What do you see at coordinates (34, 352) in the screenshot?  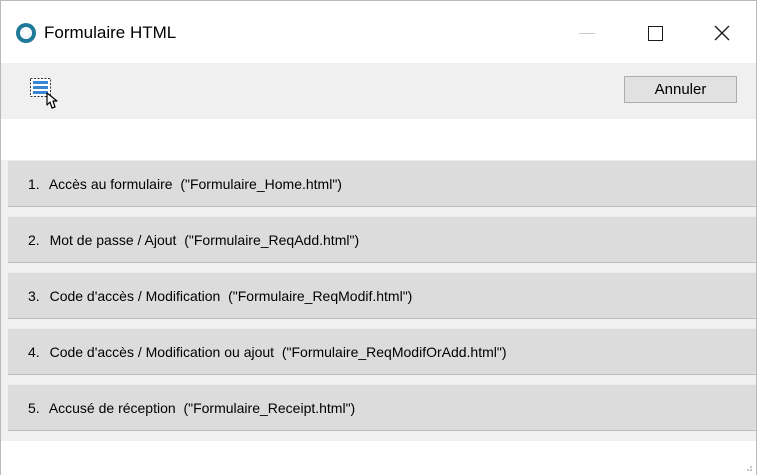 I see `menu-item-number: 4.` at bounding box center [34, 352].